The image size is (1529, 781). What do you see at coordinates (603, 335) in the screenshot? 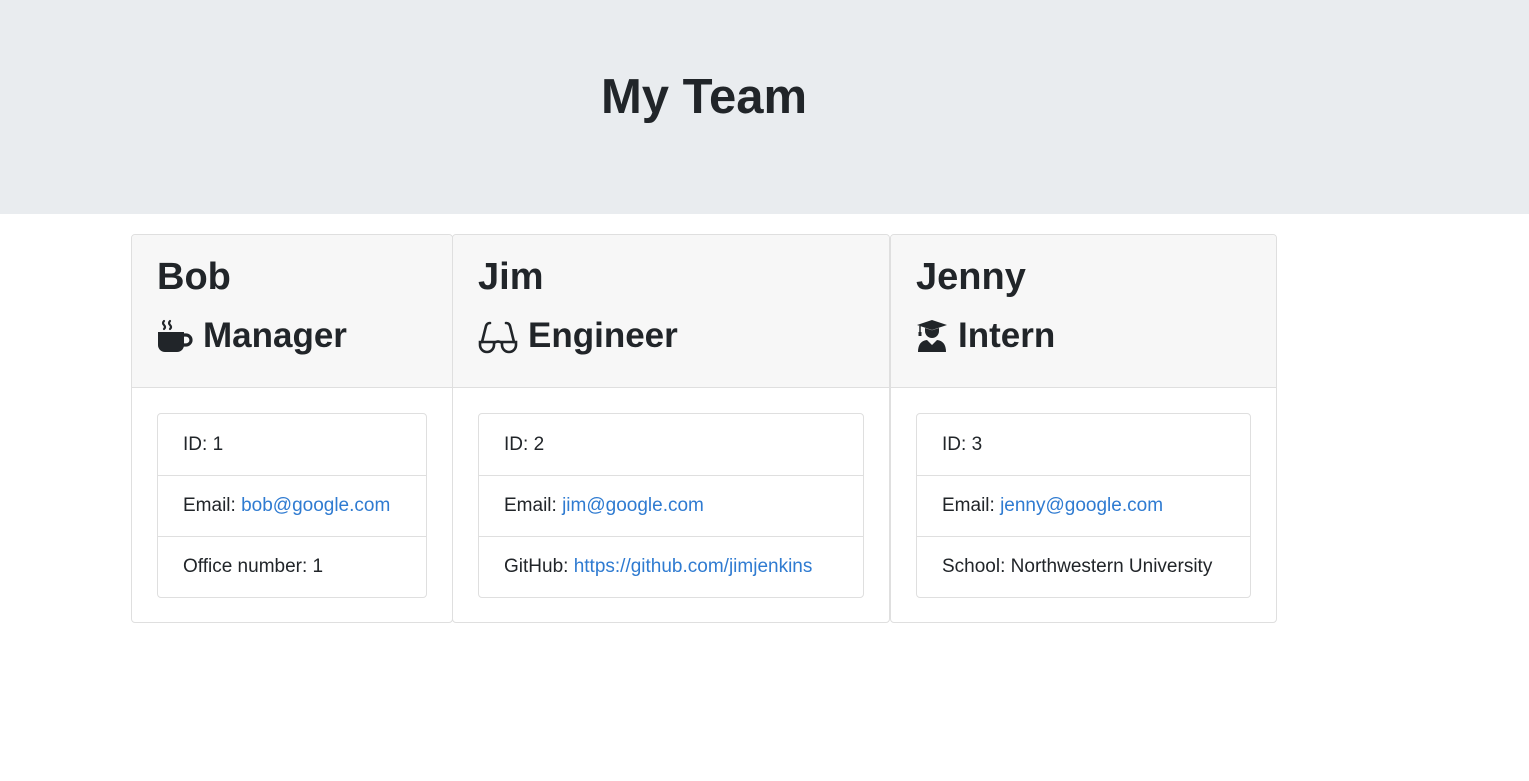
I see `employee-role-label: Engineer` at bounding box center [603, 335].